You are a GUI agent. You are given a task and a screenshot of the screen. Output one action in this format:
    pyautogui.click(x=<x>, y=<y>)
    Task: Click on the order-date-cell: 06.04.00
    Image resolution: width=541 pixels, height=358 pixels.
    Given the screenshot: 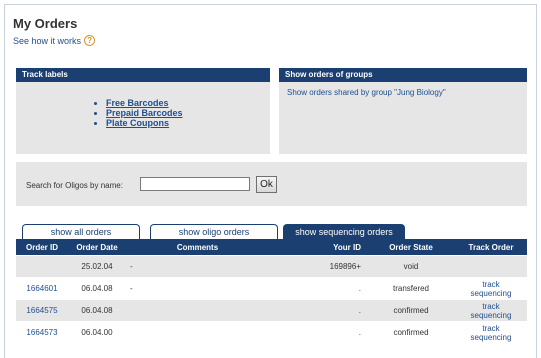 What is the action you would take?
    pyautogui.click(x=97, y=332)
    